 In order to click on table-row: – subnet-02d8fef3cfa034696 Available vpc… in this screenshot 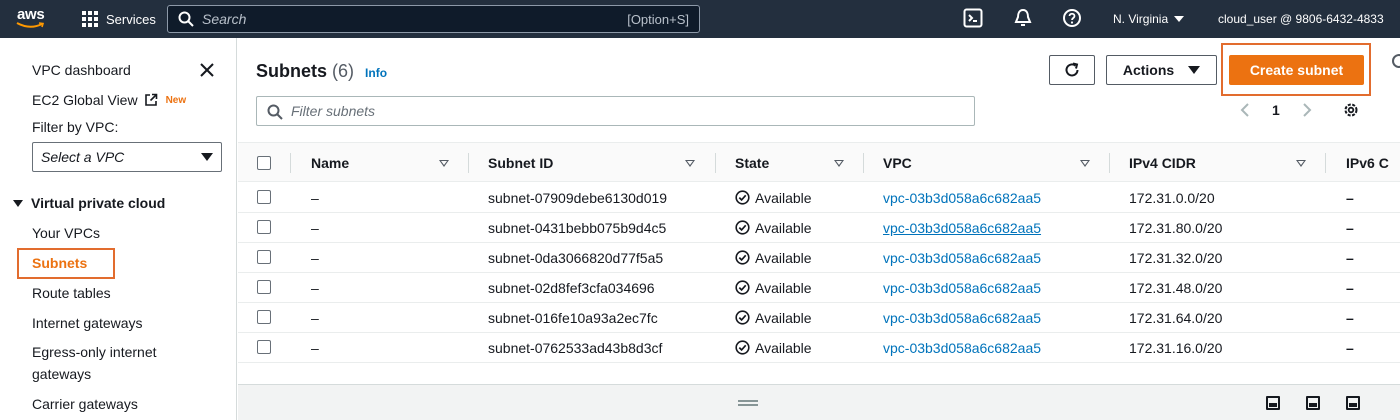, I will do `click(819, 288)`.